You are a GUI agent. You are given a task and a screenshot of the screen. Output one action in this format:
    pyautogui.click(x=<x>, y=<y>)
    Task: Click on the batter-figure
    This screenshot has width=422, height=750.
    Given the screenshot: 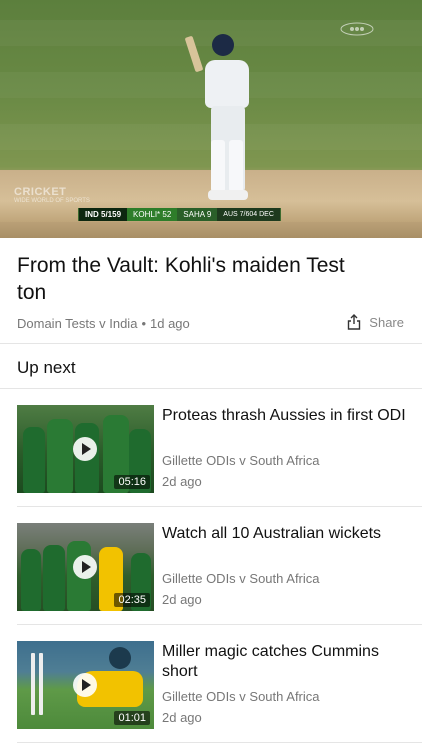 What is the action you would take?
    pyautogui.click(x=227, y=125)
    